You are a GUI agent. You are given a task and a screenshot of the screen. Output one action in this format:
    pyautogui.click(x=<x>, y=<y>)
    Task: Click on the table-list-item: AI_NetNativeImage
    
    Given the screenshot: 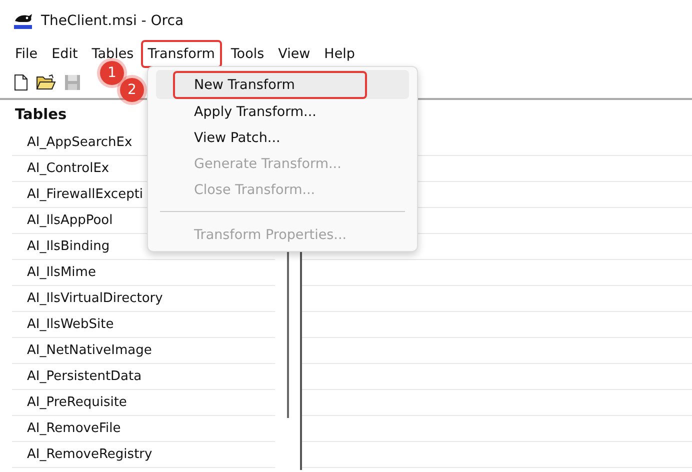 What is the action you would take?
    pyautogui.click(x=143, y=351)
    